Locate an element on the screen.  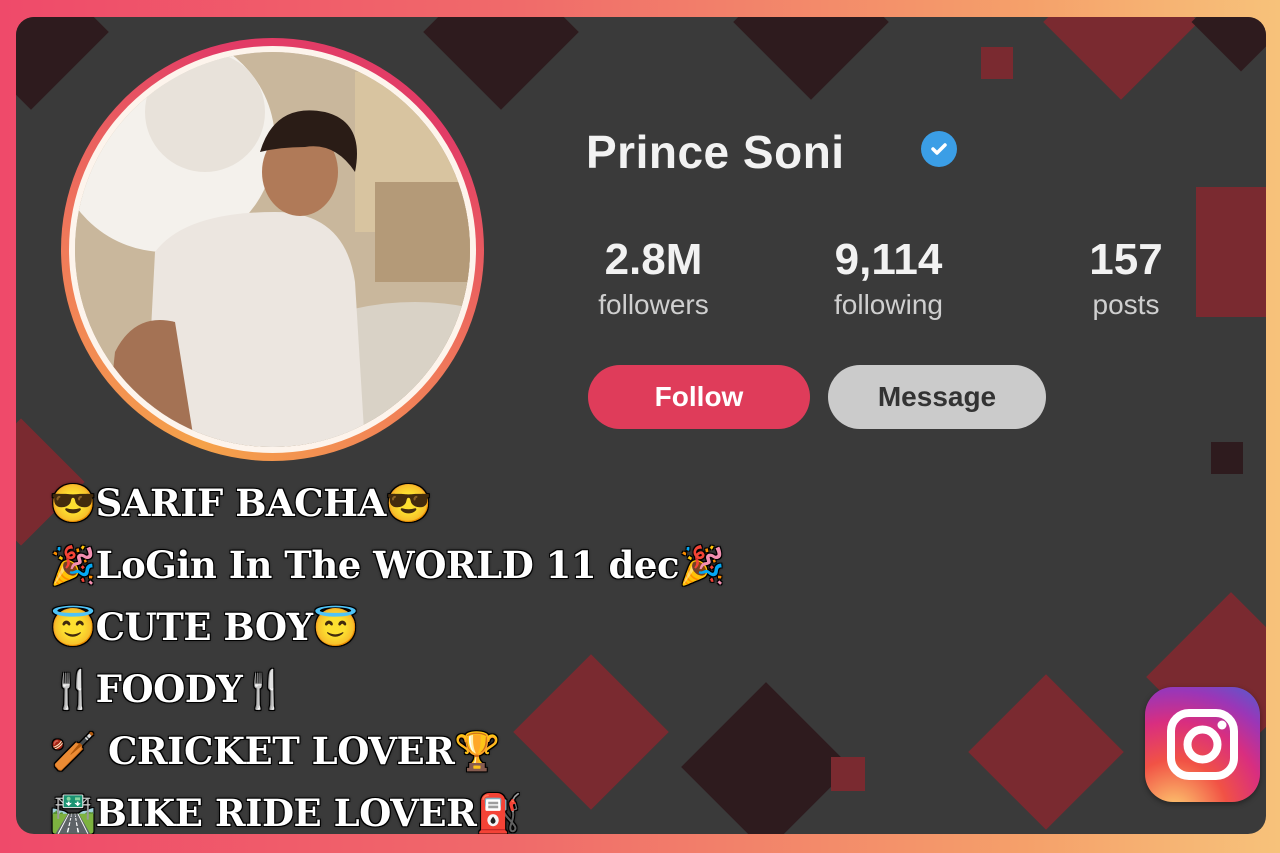
follow-button: Follow is located at coordinates (699, 397).